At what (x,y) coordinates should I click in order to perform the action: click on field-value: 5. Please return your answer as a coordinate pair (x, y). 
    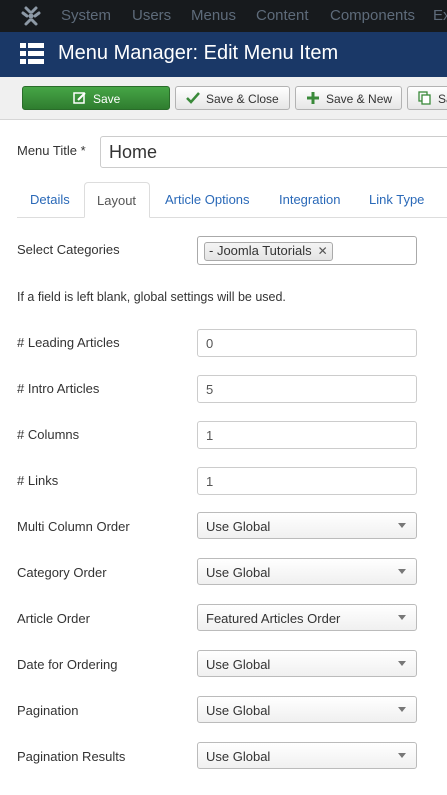
    Looking at the image, I should click on (210, 389).